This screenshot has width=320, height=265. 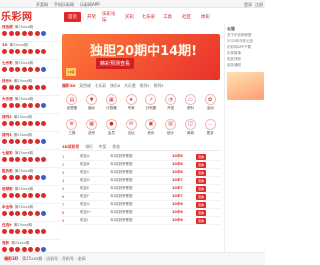 I want to click on table-row: 1 彩友A 3D试机号预测 10中8 查看, so click(x=141, y=157).